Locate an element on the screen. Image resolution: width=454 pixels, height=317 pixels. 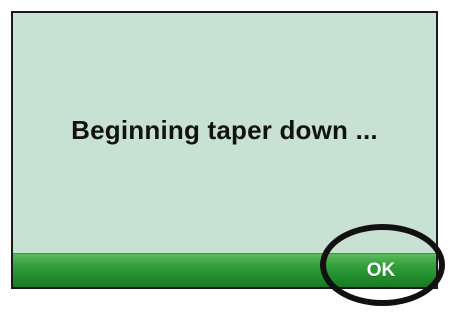
ok-button: OK is located at coordinates (381, 270).